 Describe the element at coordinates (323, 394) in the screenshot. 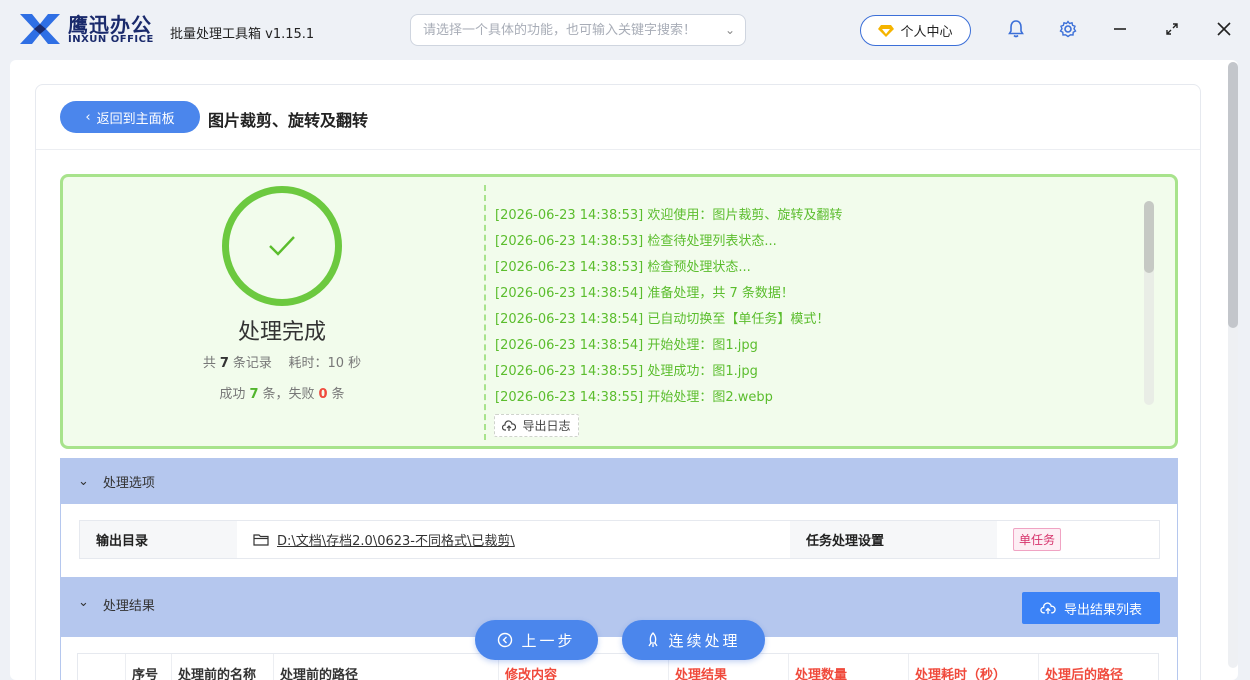

I see `fail-count: 0` at that location.